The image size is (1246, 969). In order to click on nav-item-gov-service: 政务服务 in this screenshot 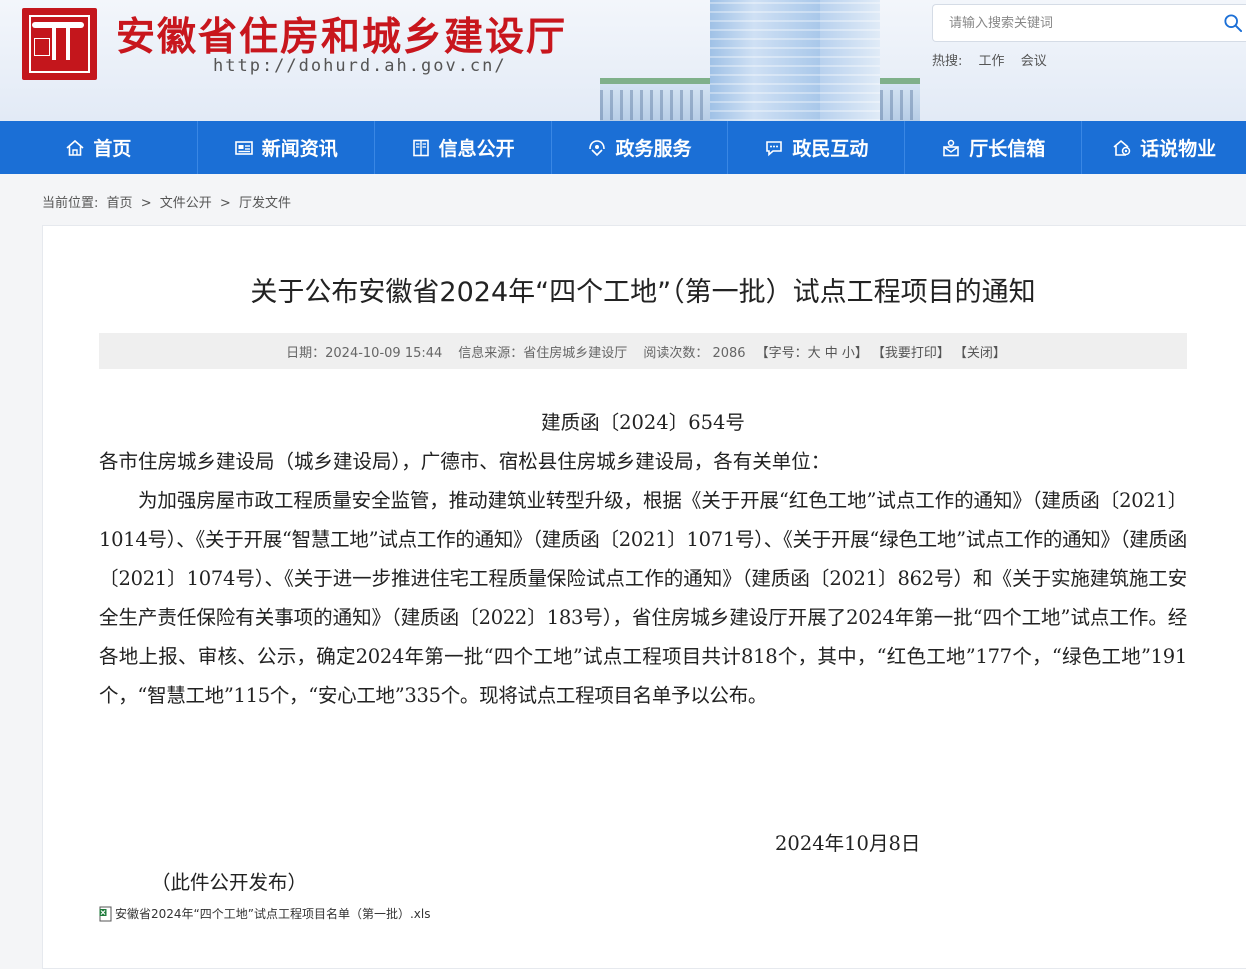, I will do `click(640, 147)`.